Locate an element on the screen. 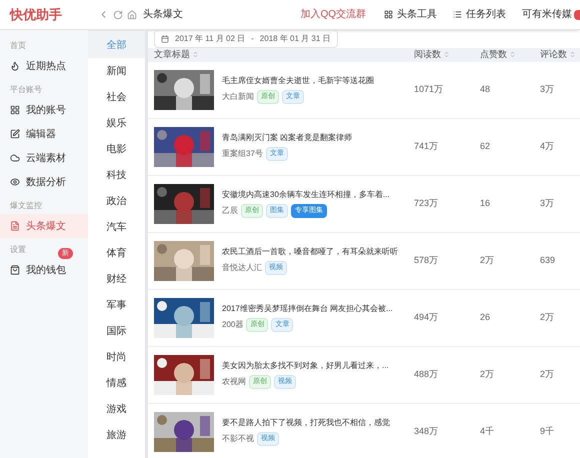 This screenshot has width=580, height=458. home-icon is located at coordinates (132, 15).